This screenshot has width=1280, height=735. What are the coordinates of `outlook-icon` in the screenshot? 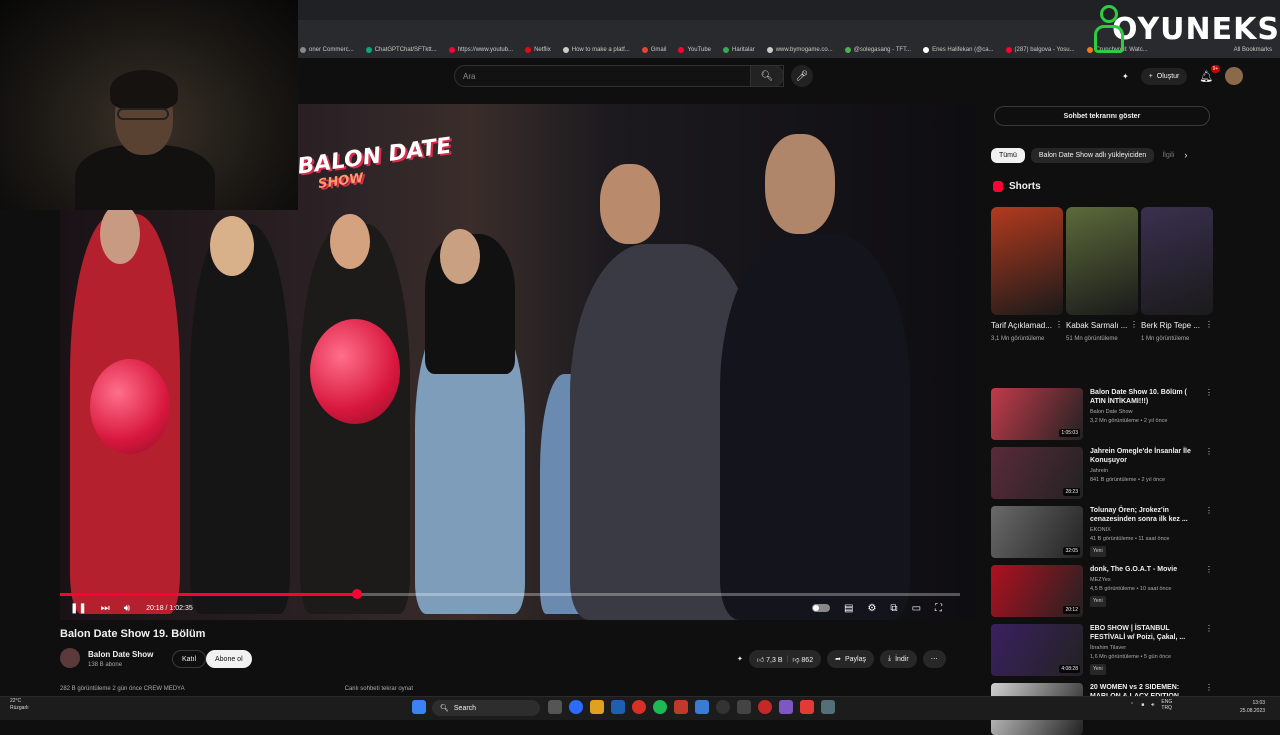 It's located at (618, 707).